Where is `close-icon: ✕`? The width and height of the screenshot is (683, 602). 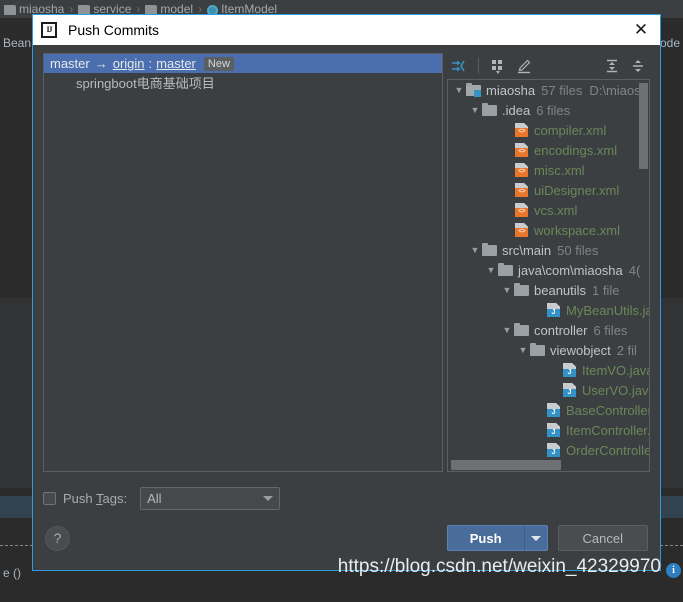
close-icon: ✕ is located at coordinates (641, 30).